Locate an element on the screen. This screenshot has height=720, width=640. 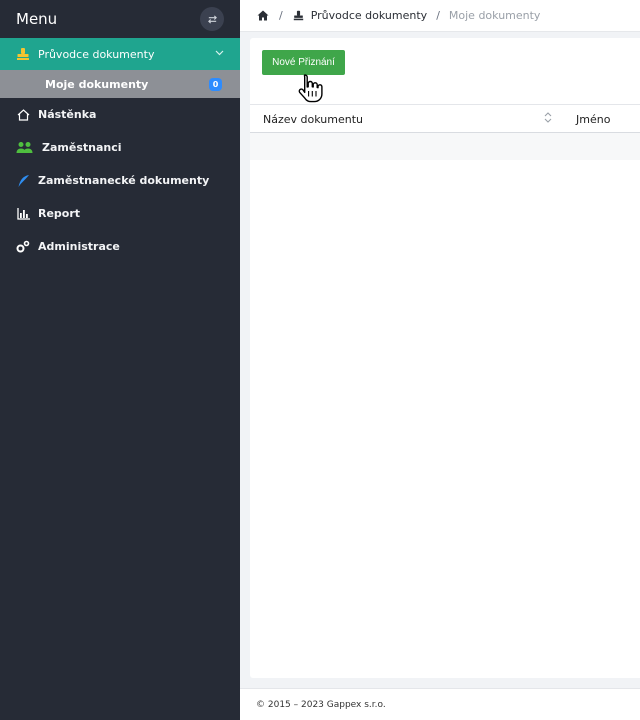
sidebar-toggle-button is located at coordinates (212, 19).